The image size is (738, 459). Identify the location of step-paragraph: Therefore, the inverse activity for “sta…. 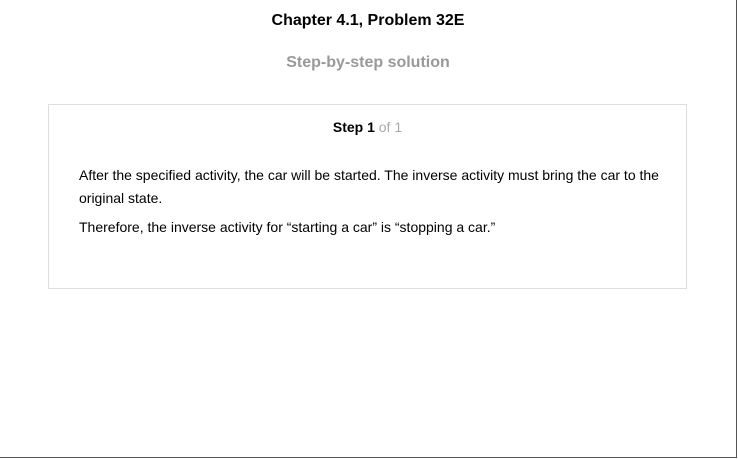
(287, 227).